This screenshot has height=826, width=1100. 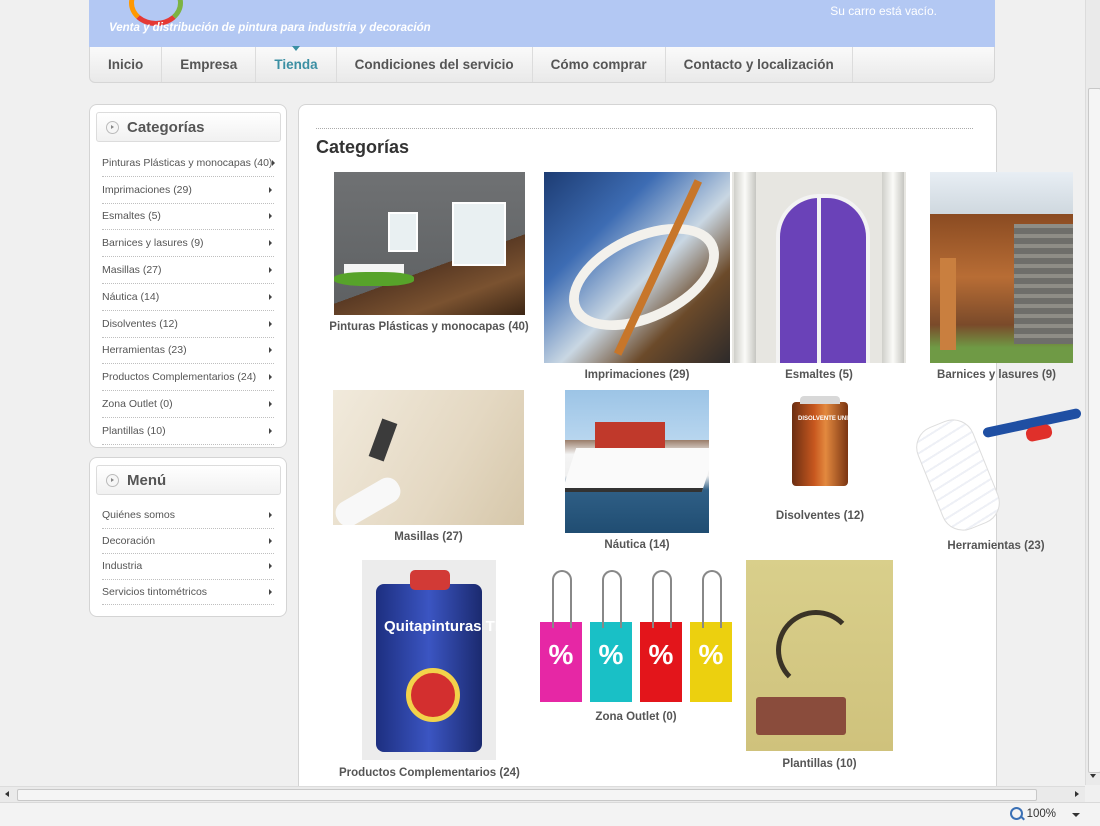 I want to click on scroll-down-icon, so click(x=1093, y=776).